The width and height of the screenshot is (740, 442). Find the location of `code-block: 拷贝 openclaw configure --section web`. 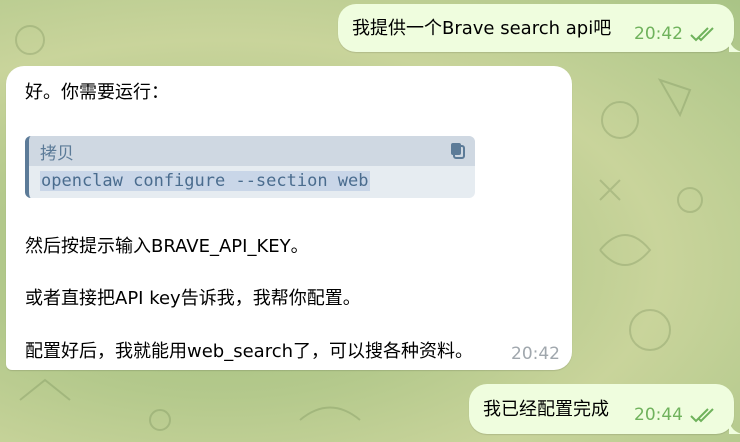

code-block: 拷贝 openclaw configure --section web is located at coordinates (250, 167).